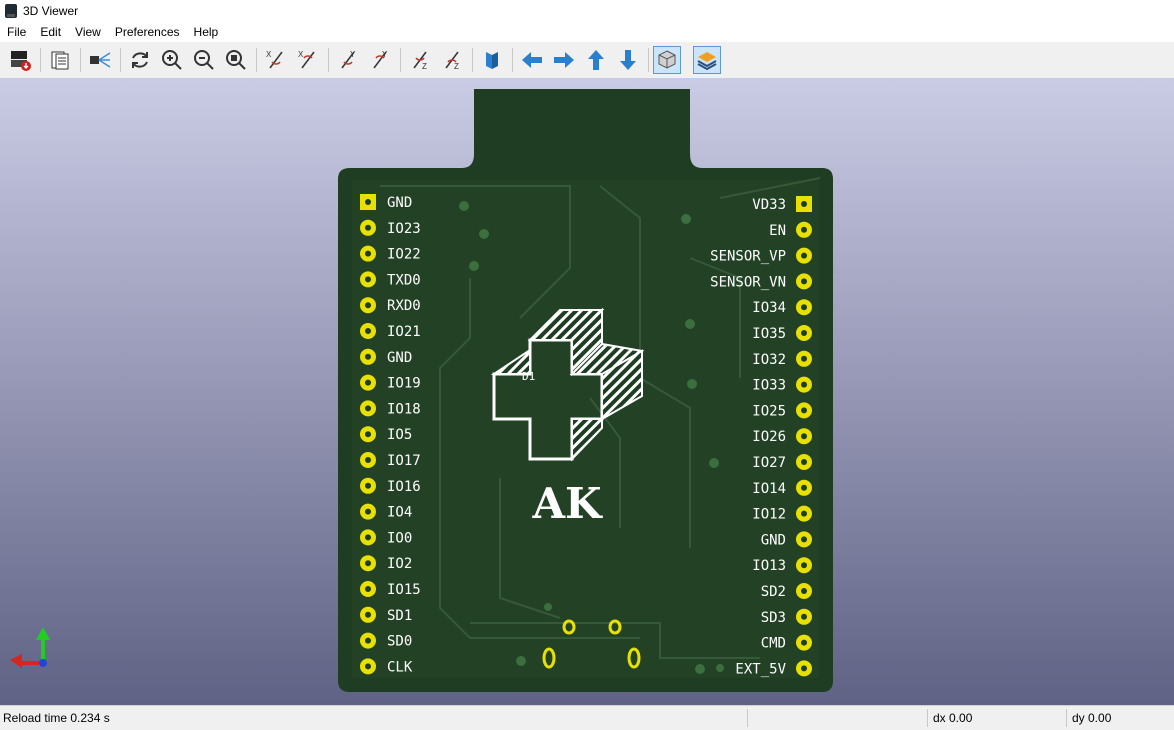 The height and width of the screenshot is (730, 1174). Describe the element at coordinates (269, 54) in the screenshot. I see `svg-text: X` at that location.